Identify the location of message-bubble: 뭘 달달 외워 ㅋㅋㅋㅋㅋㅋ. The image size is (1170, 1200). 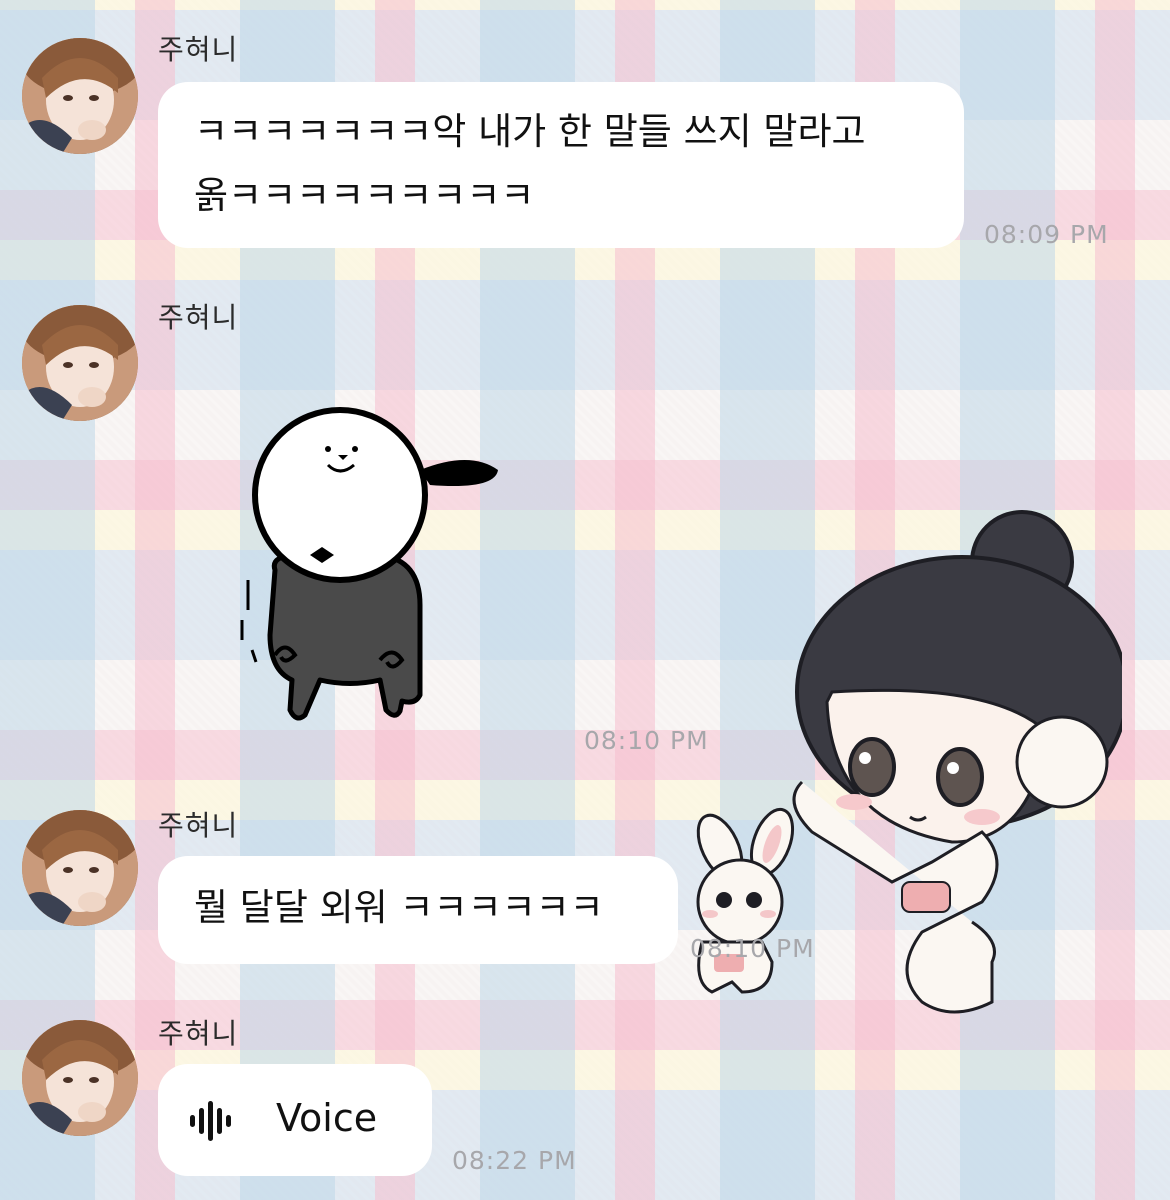
(418, 910).